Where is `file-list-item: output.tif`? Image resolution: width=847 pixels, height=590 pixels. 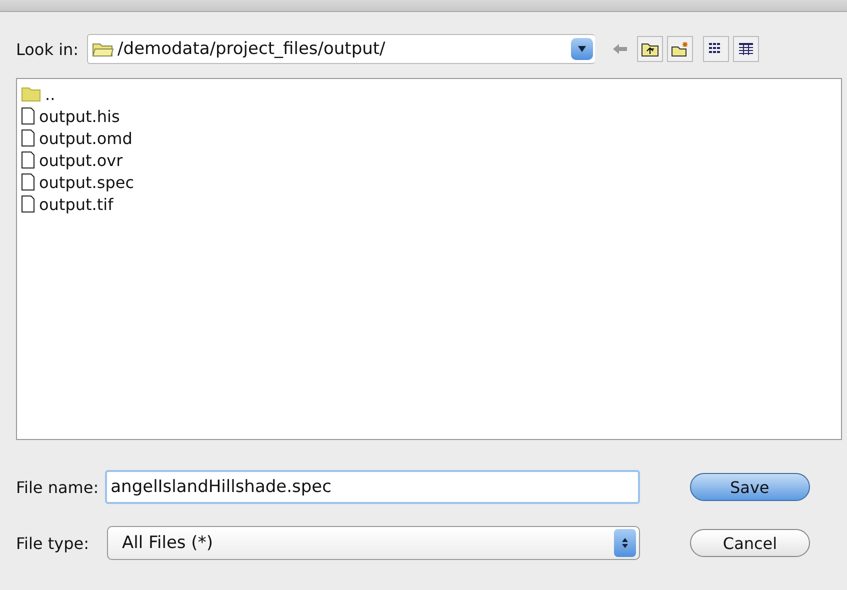
file-list-item: output.tif is located at coordinates (76, 204).